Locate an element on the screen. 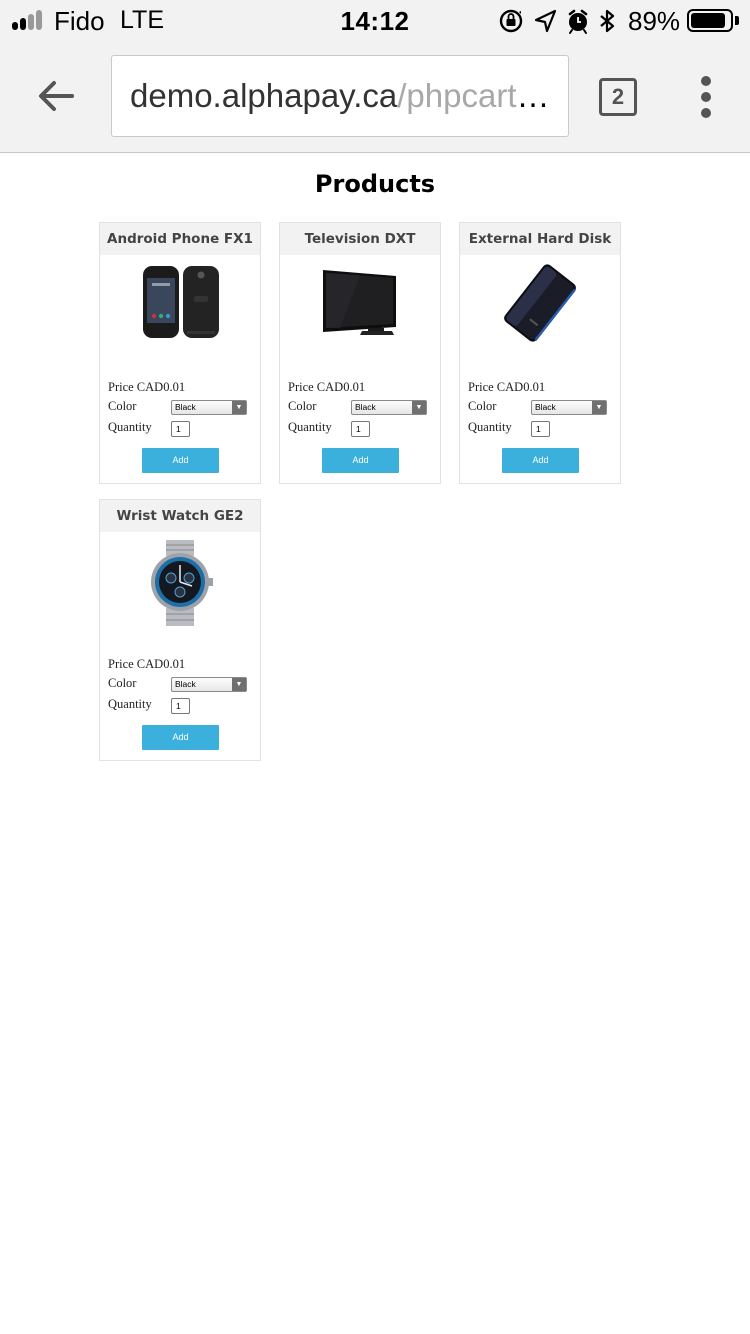  status-bar: Fido LTE 14:12 89% is located at coordinates (375, 20).